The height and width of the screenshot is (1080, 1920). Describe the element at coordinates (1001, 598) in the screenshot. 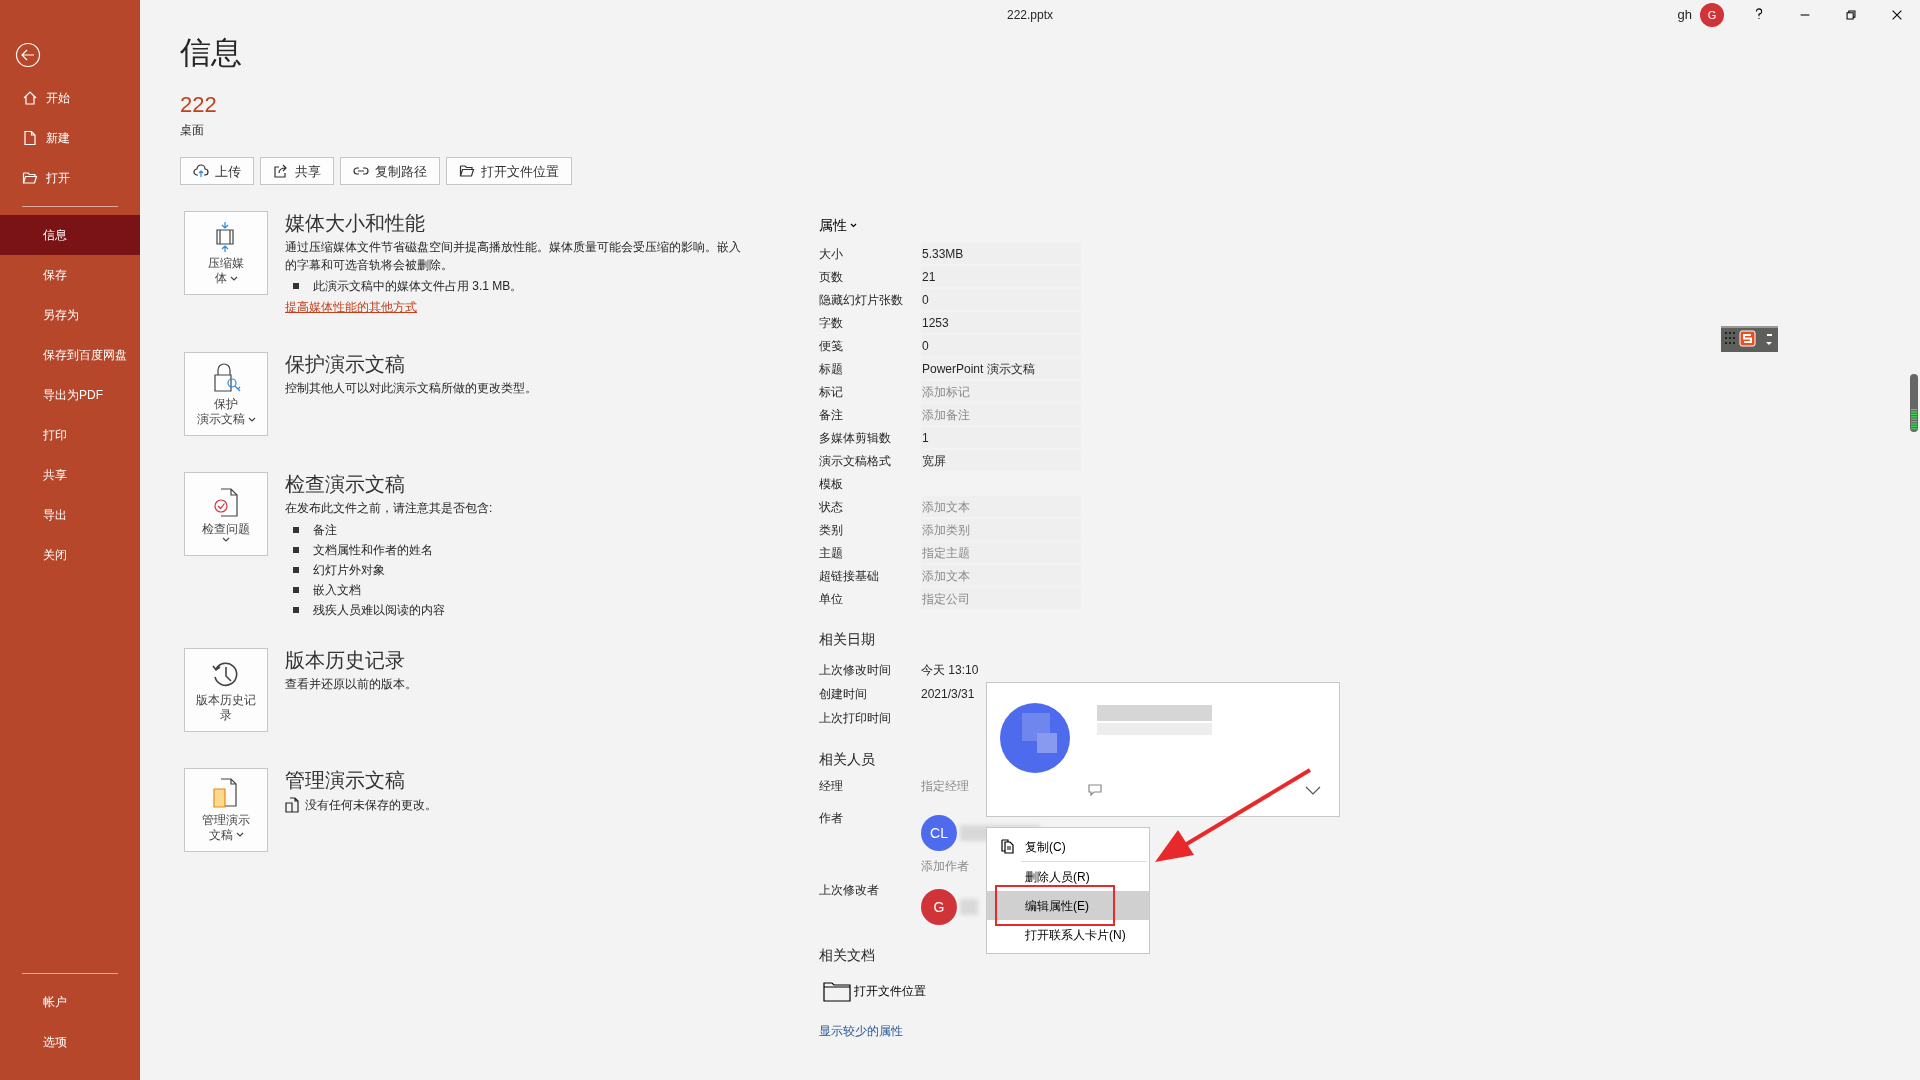

I see `property-field: 指定公司` at that location.